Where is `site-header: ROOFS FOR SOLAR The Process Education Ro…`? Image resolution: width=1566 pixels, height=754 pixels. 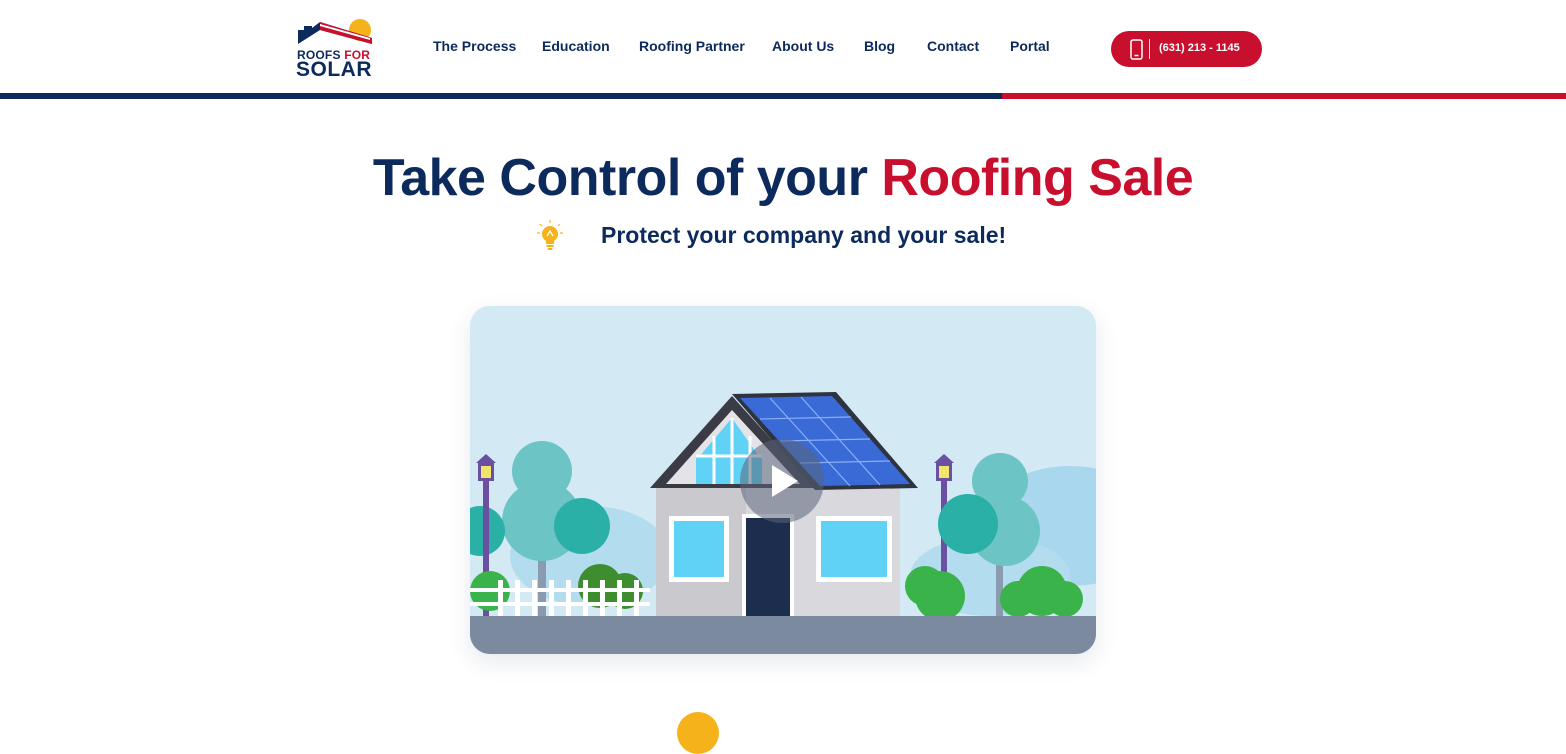 site-header: ROOFS FOR SOLAR The Process Education Ro… is located at coordinates (783, 46).